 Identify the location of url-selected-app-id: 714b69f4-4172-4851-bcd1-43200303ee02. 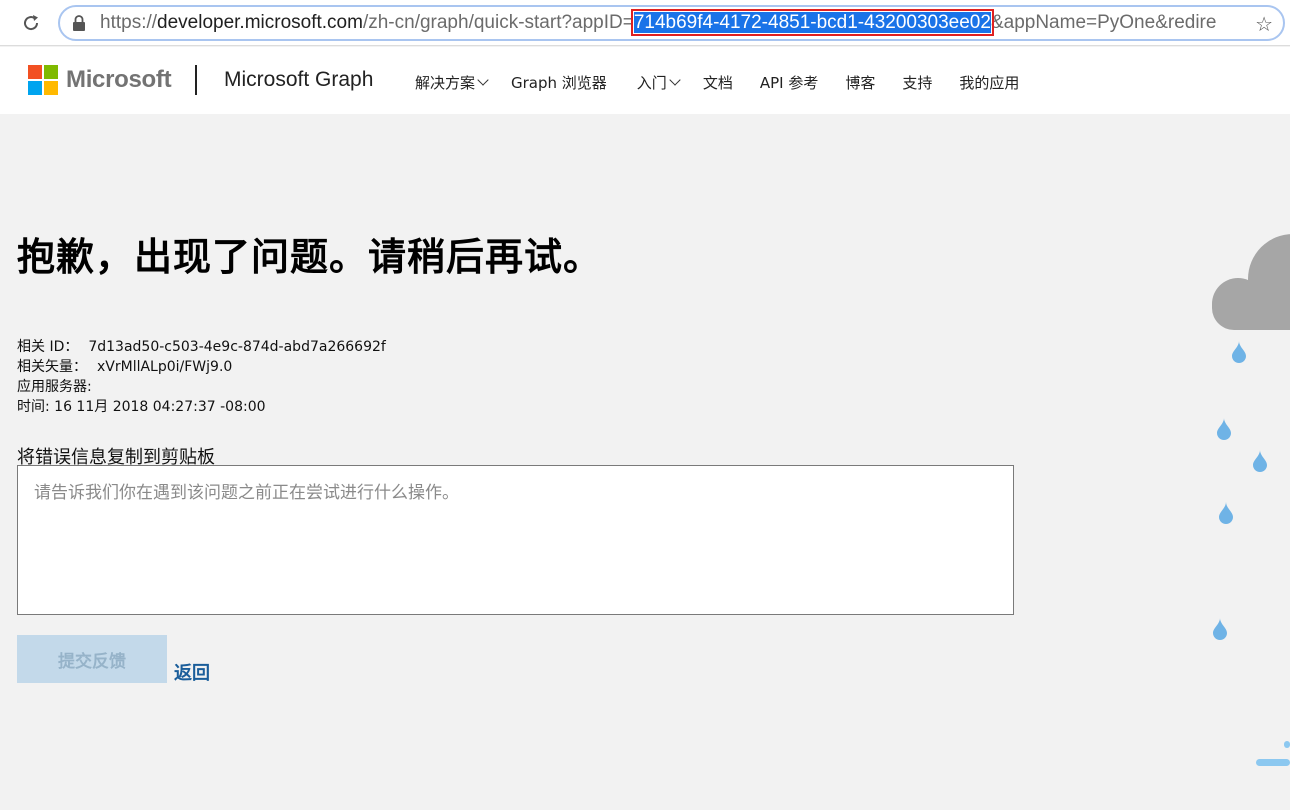
(812, 22).